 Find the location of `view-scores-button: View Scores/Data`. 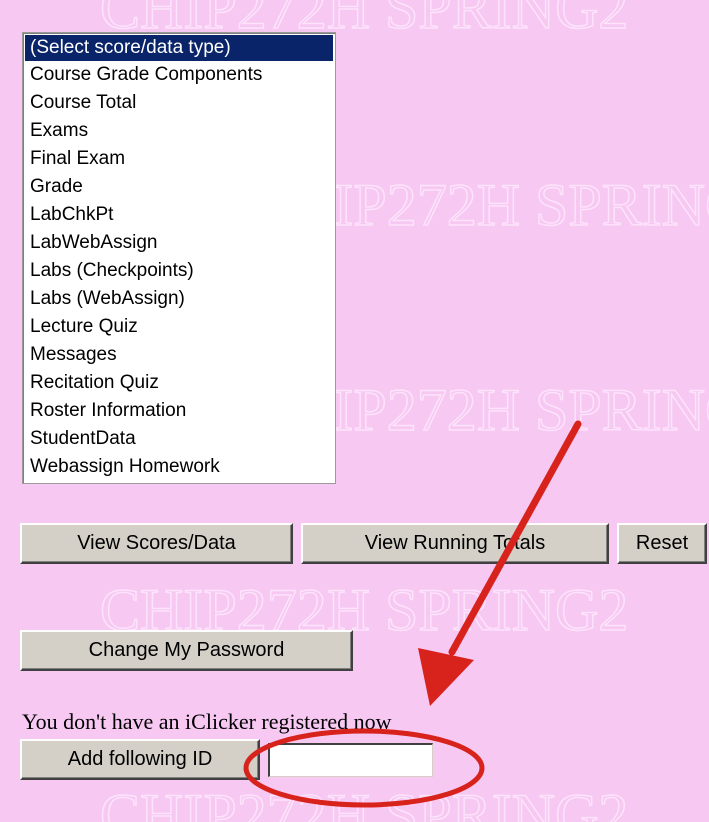

view-scores-button: View Scores/Data is located at coordinates (156, 543).